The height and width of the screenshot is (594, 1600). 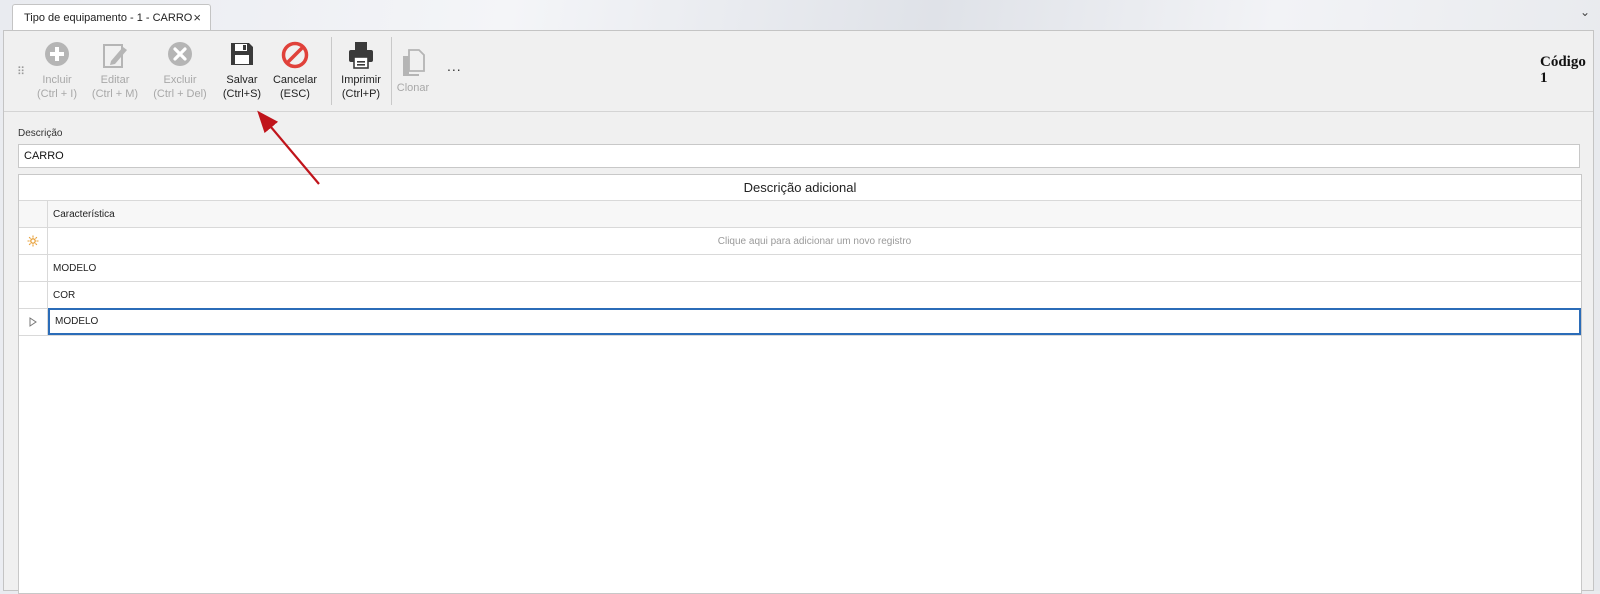 What do you see at coordinates (361, 56) in the screenshot?
I see `print-icon` at bounding box center [361, 56].